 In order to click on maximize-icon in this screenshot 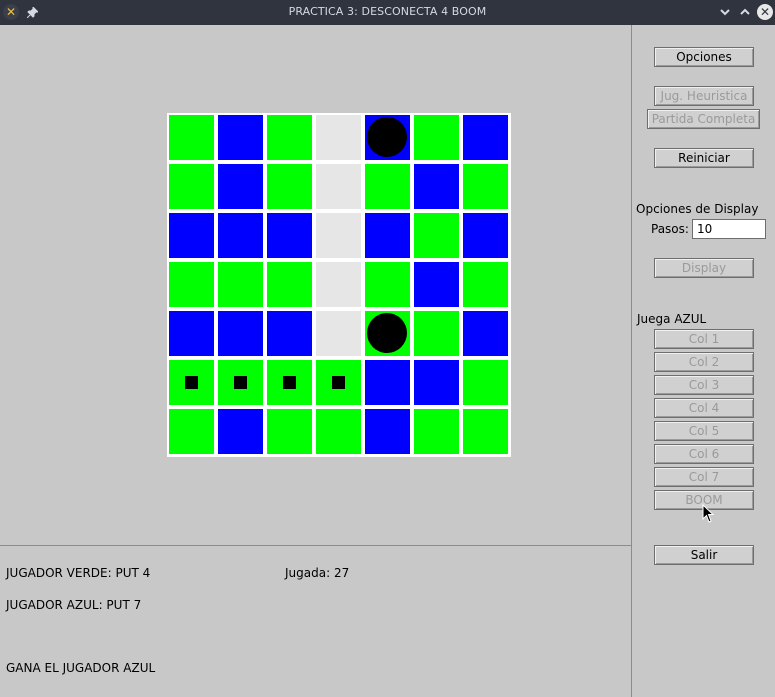, I will do `click(745, 12)`.